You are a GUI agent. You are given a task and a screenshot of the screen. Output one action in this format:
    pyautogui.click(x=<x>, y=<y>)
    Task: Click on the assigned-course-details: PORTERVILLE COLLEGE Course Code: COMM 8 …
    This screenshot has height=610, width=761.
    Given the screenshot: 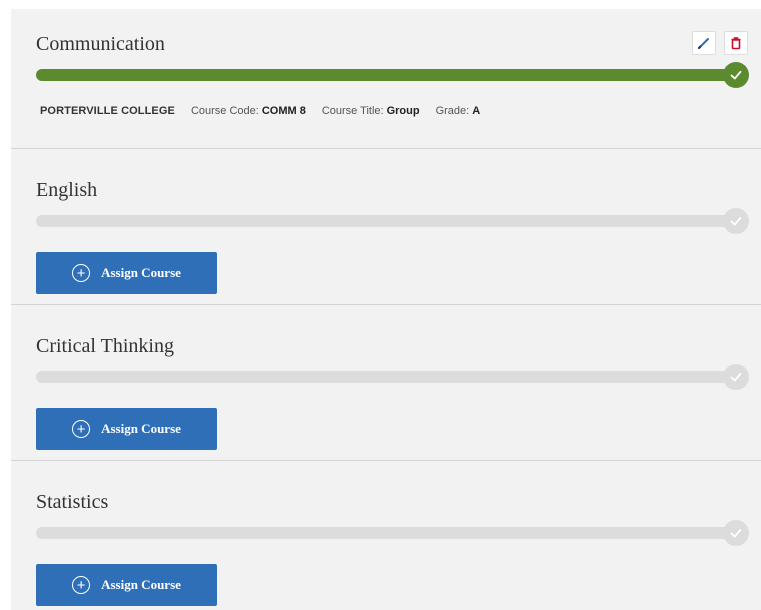 What is the action you would take?
    pyautogui.click(x=260, y=111)
    